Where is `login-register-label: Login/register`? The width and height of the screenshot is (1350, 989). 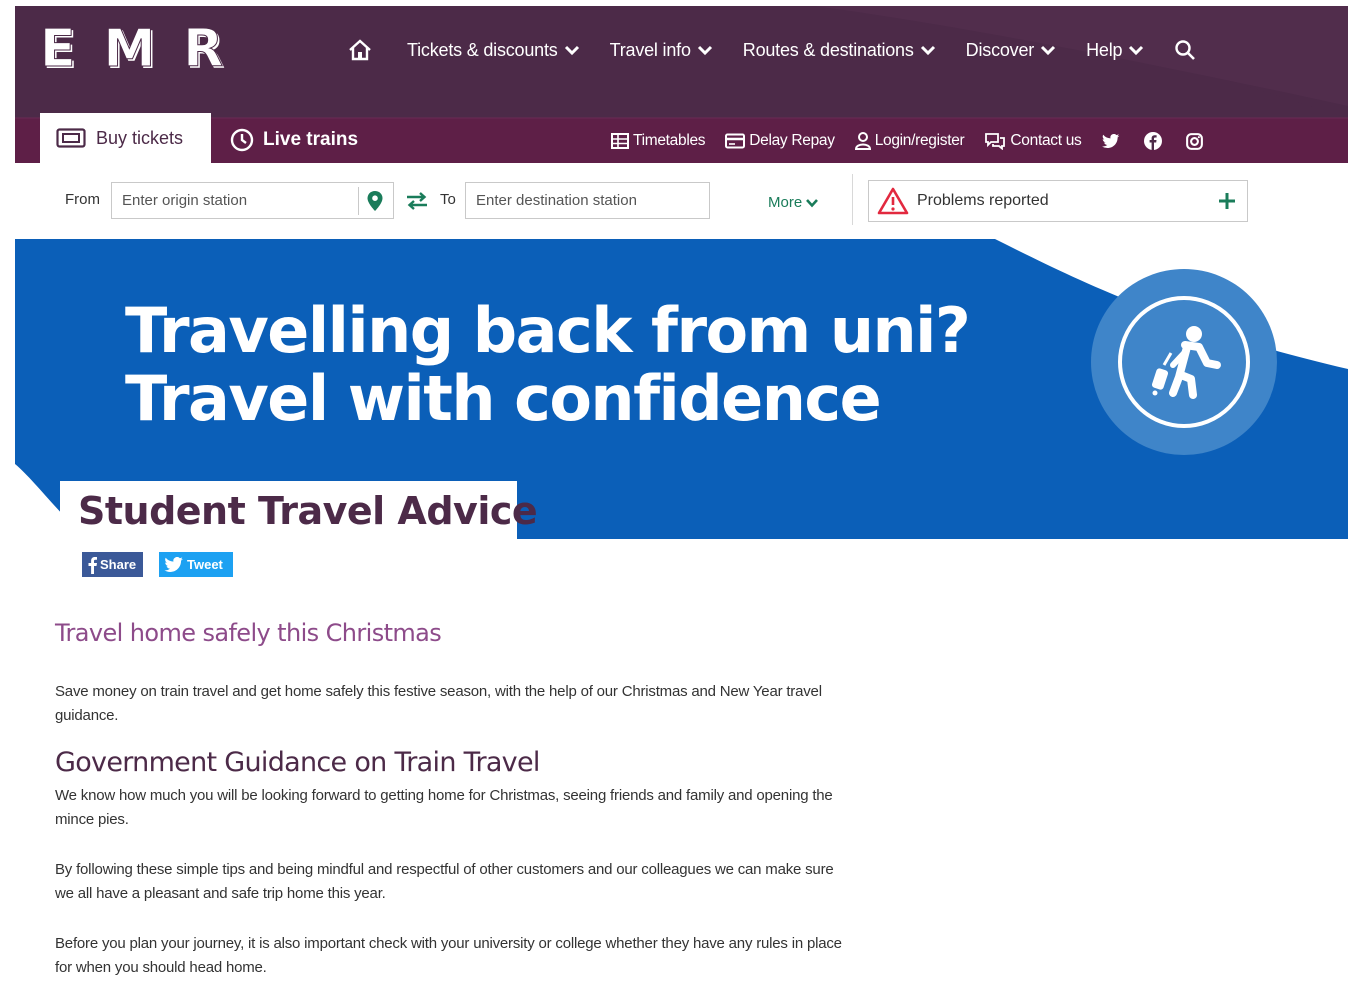 login-register-label: Login/register is located at coordinates (919, 140).